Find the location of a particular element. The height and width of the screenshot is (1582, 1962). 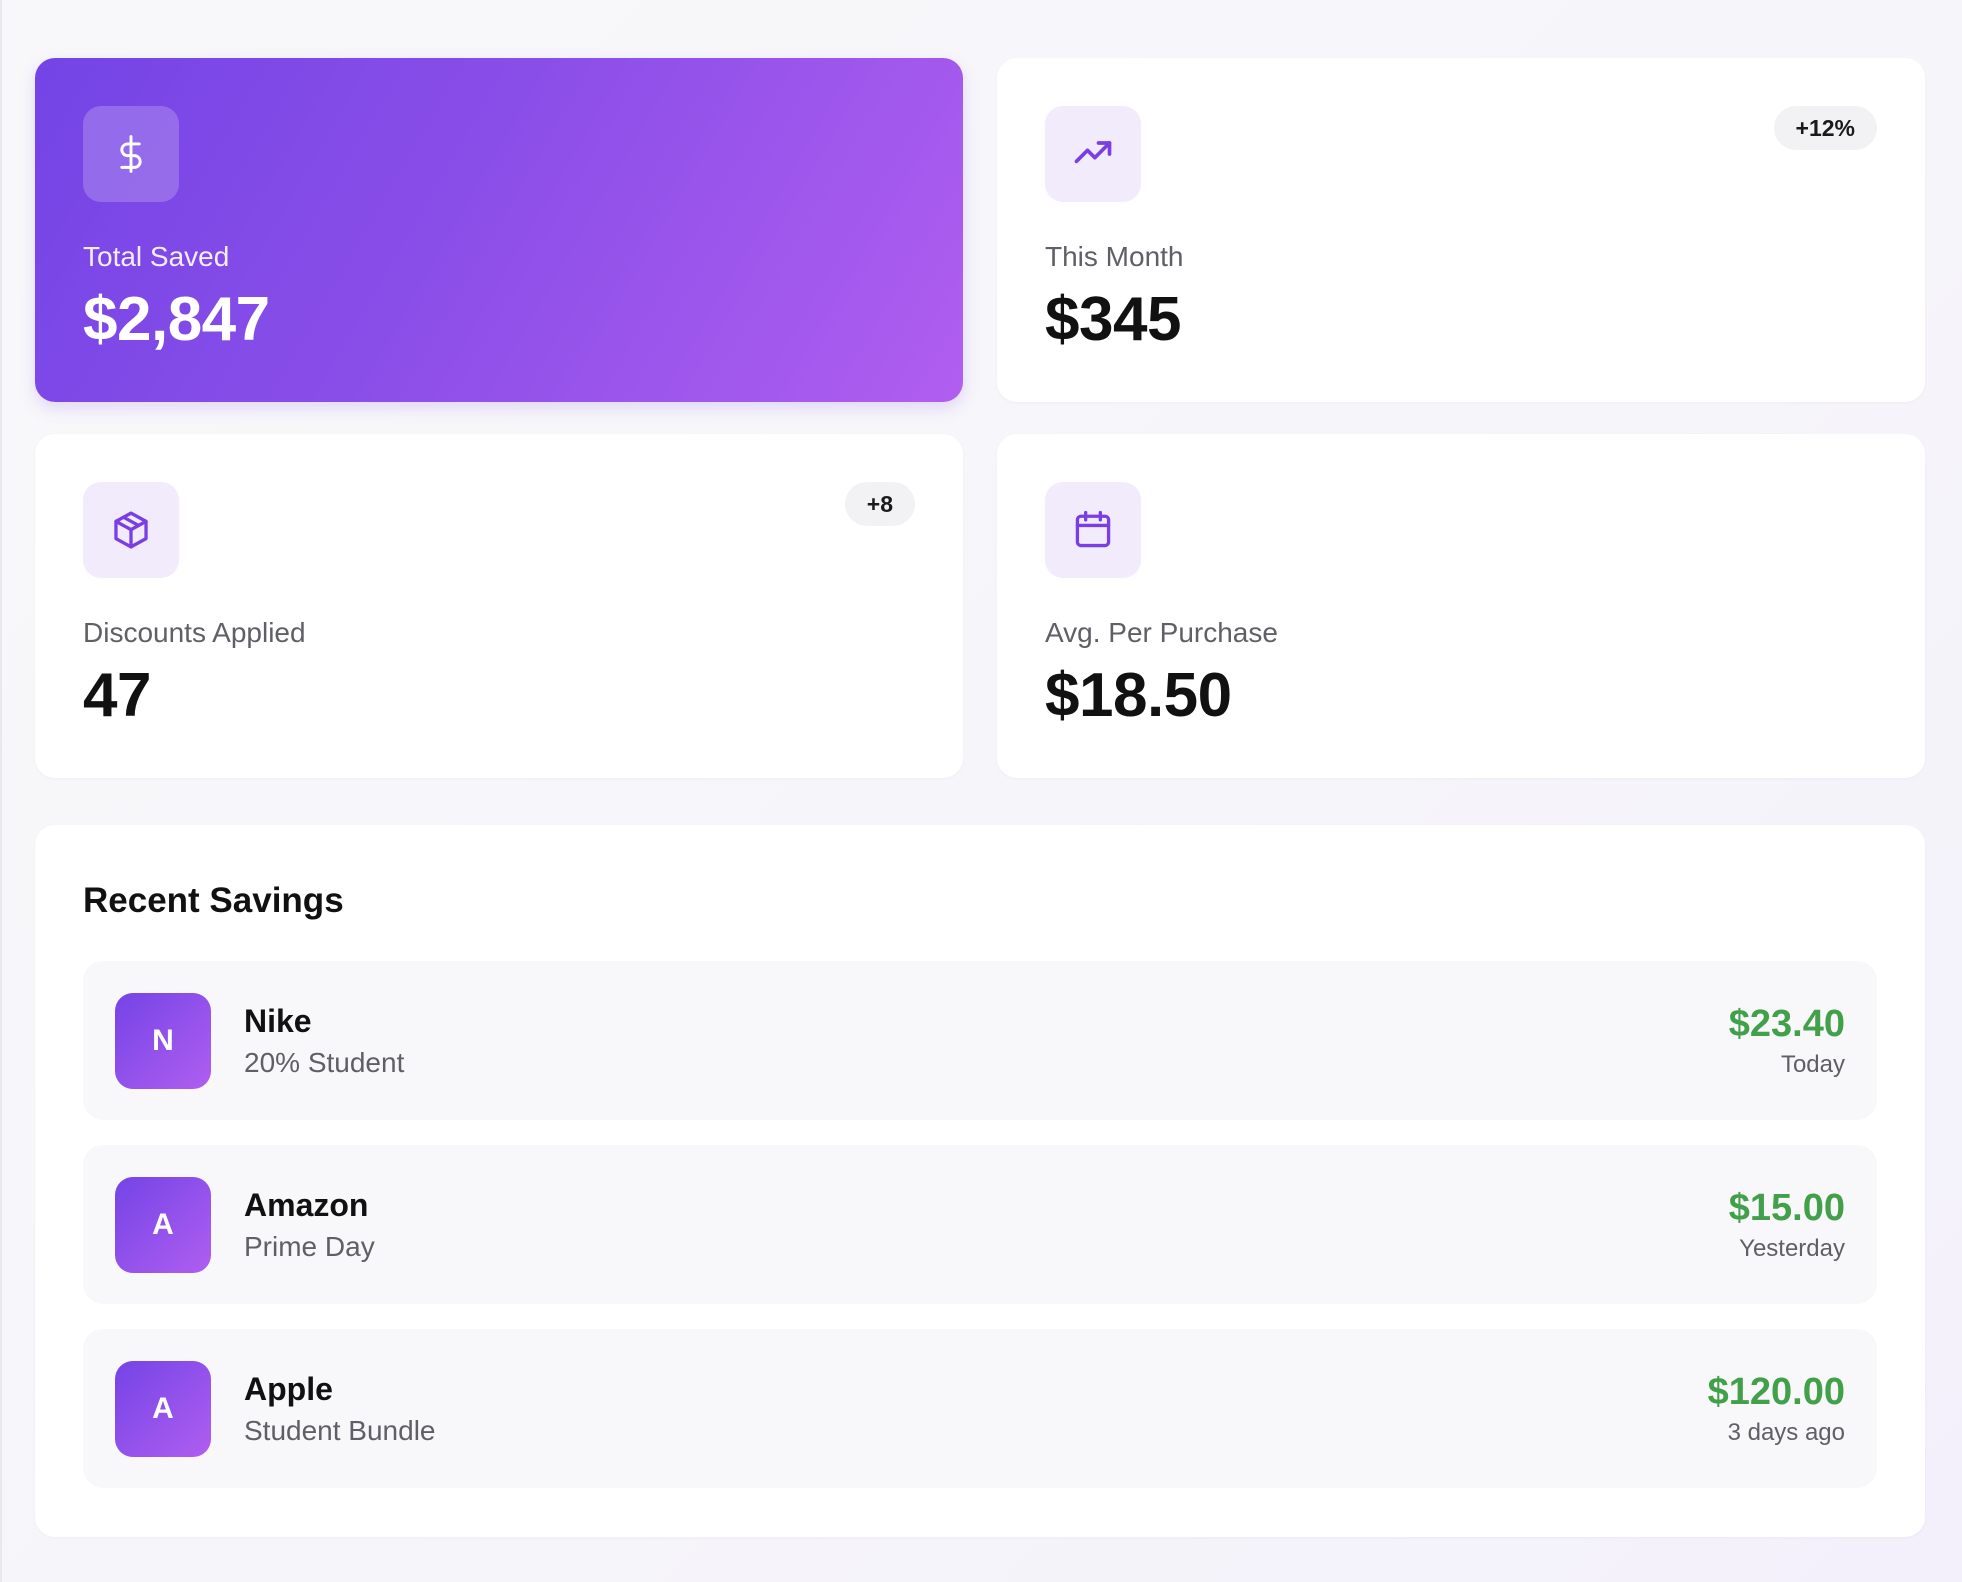

change-badge: +8 is located at coordinates (879, 504).